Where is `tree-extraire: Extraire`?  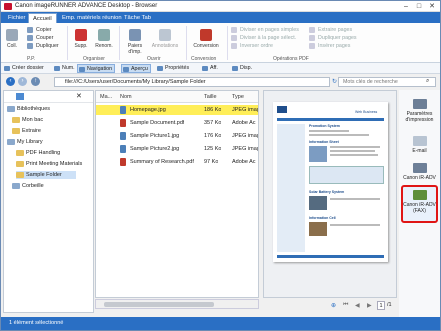 tree-extraire: Extraire is located at coordinates (26, 131).